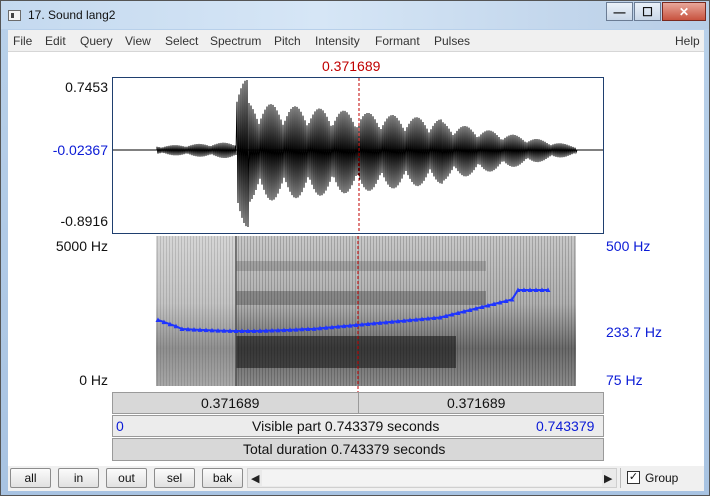  I want to click on visible-part-label: Visible part 0.743379 seconds, so click(346, 426).